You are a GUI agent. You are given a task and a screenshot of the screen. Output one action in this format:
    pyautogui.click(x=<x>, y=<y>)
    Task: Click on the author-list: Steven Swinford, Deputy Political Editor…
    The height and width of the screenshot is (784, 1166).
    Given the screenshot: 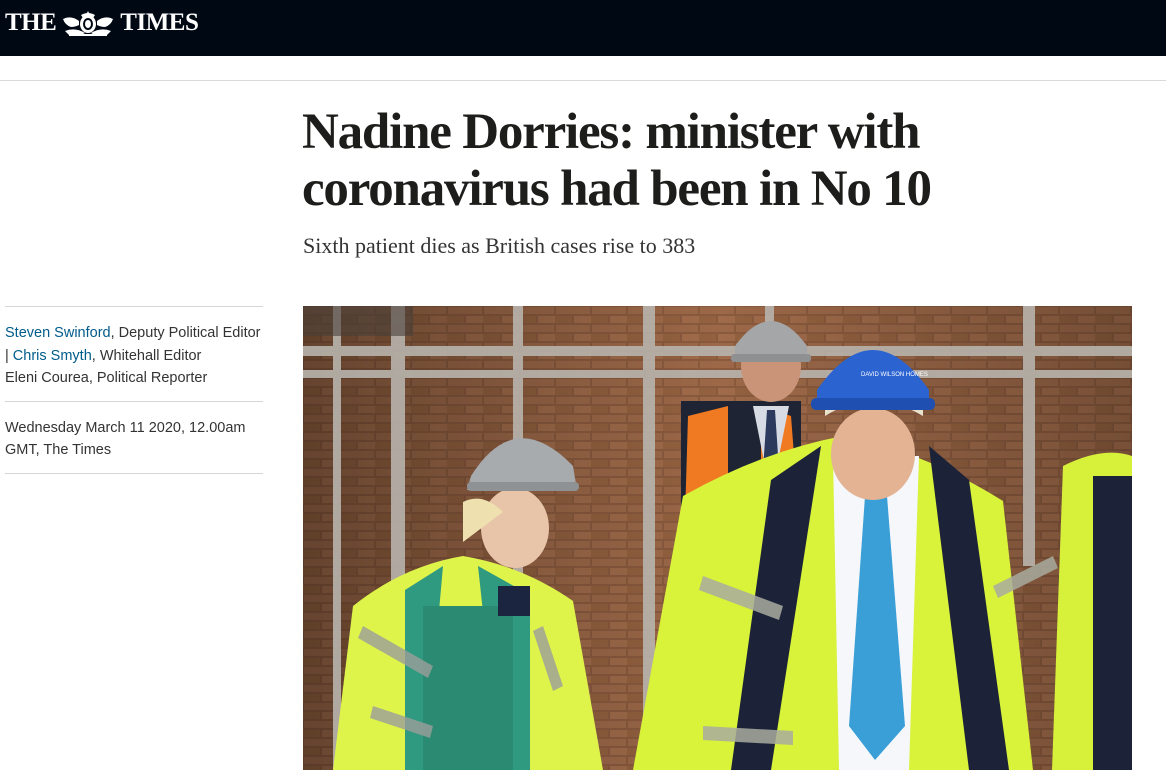 What is the action you would take?
    pyautogui.click(x=134, y=354)
    